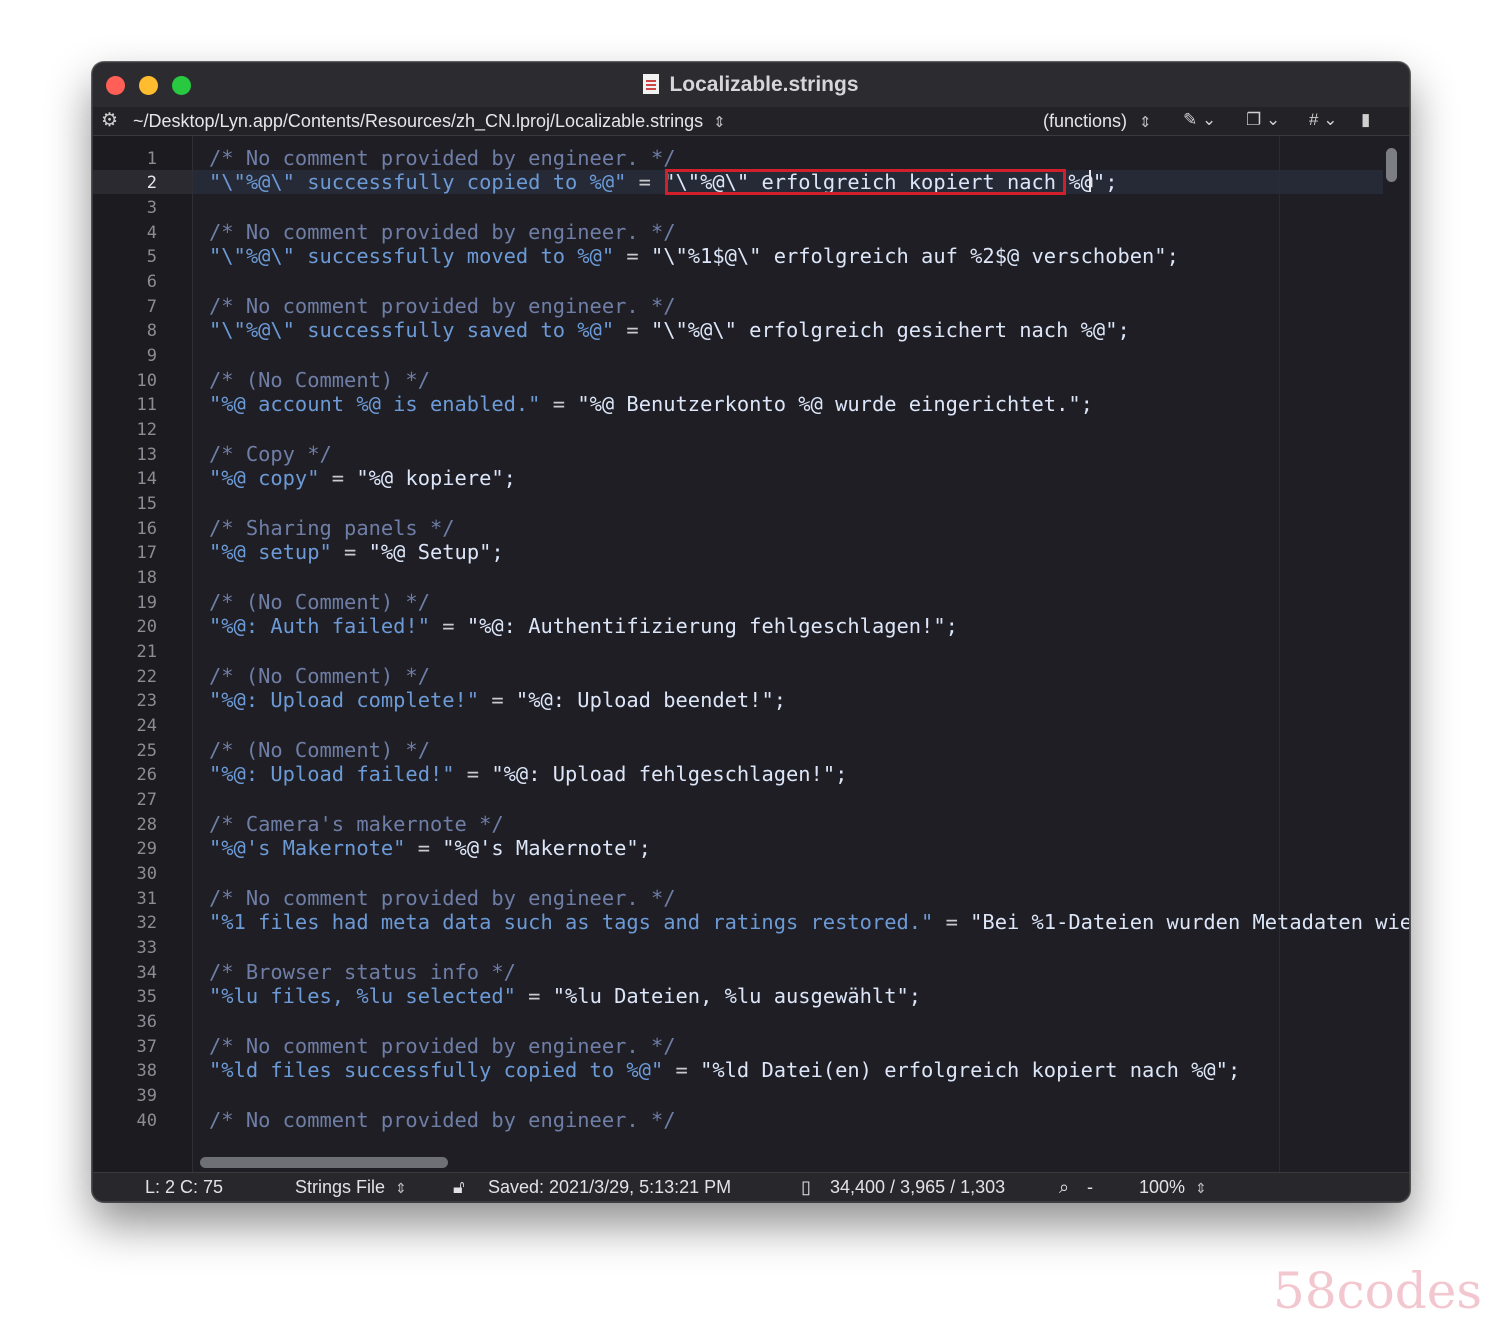  What do you see at coordinates (890, 330) in the screenshot?
I see `string-value: "\"%@\" erfolgreich gesichert nach %@";` at bounding box center [890, 330].